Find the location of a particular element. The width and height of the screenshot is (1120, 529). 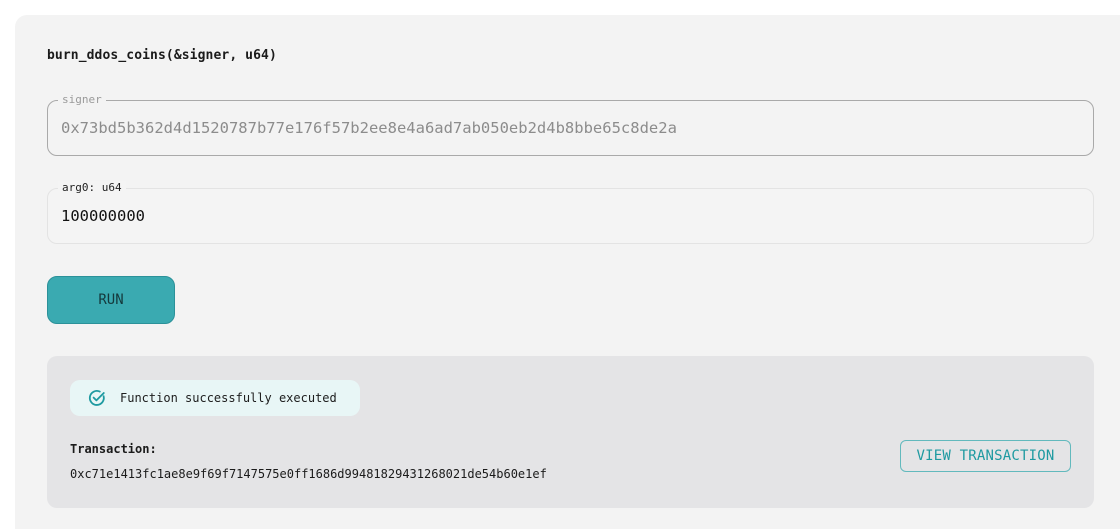

arg0-input: 100000000 is located at coordinates (103, 216).